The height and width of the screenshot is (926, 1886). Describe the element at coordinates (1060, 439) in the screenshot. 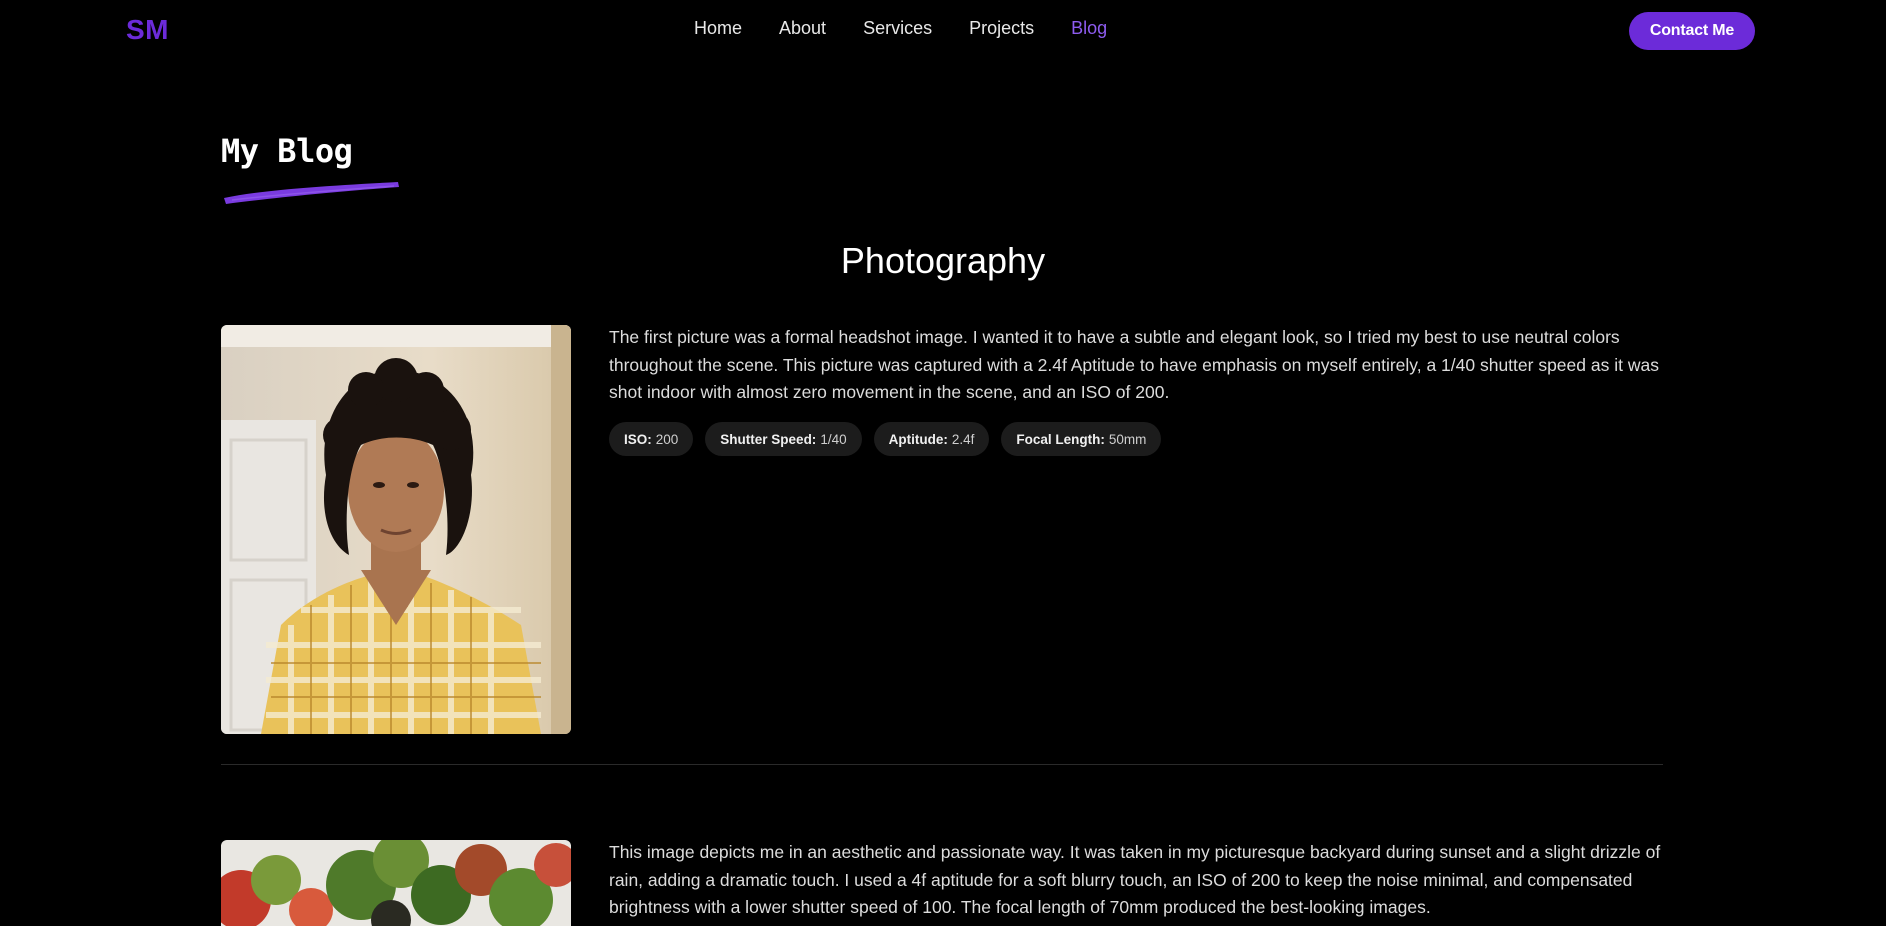

I see `tag-label: Focal Length:` at that location.